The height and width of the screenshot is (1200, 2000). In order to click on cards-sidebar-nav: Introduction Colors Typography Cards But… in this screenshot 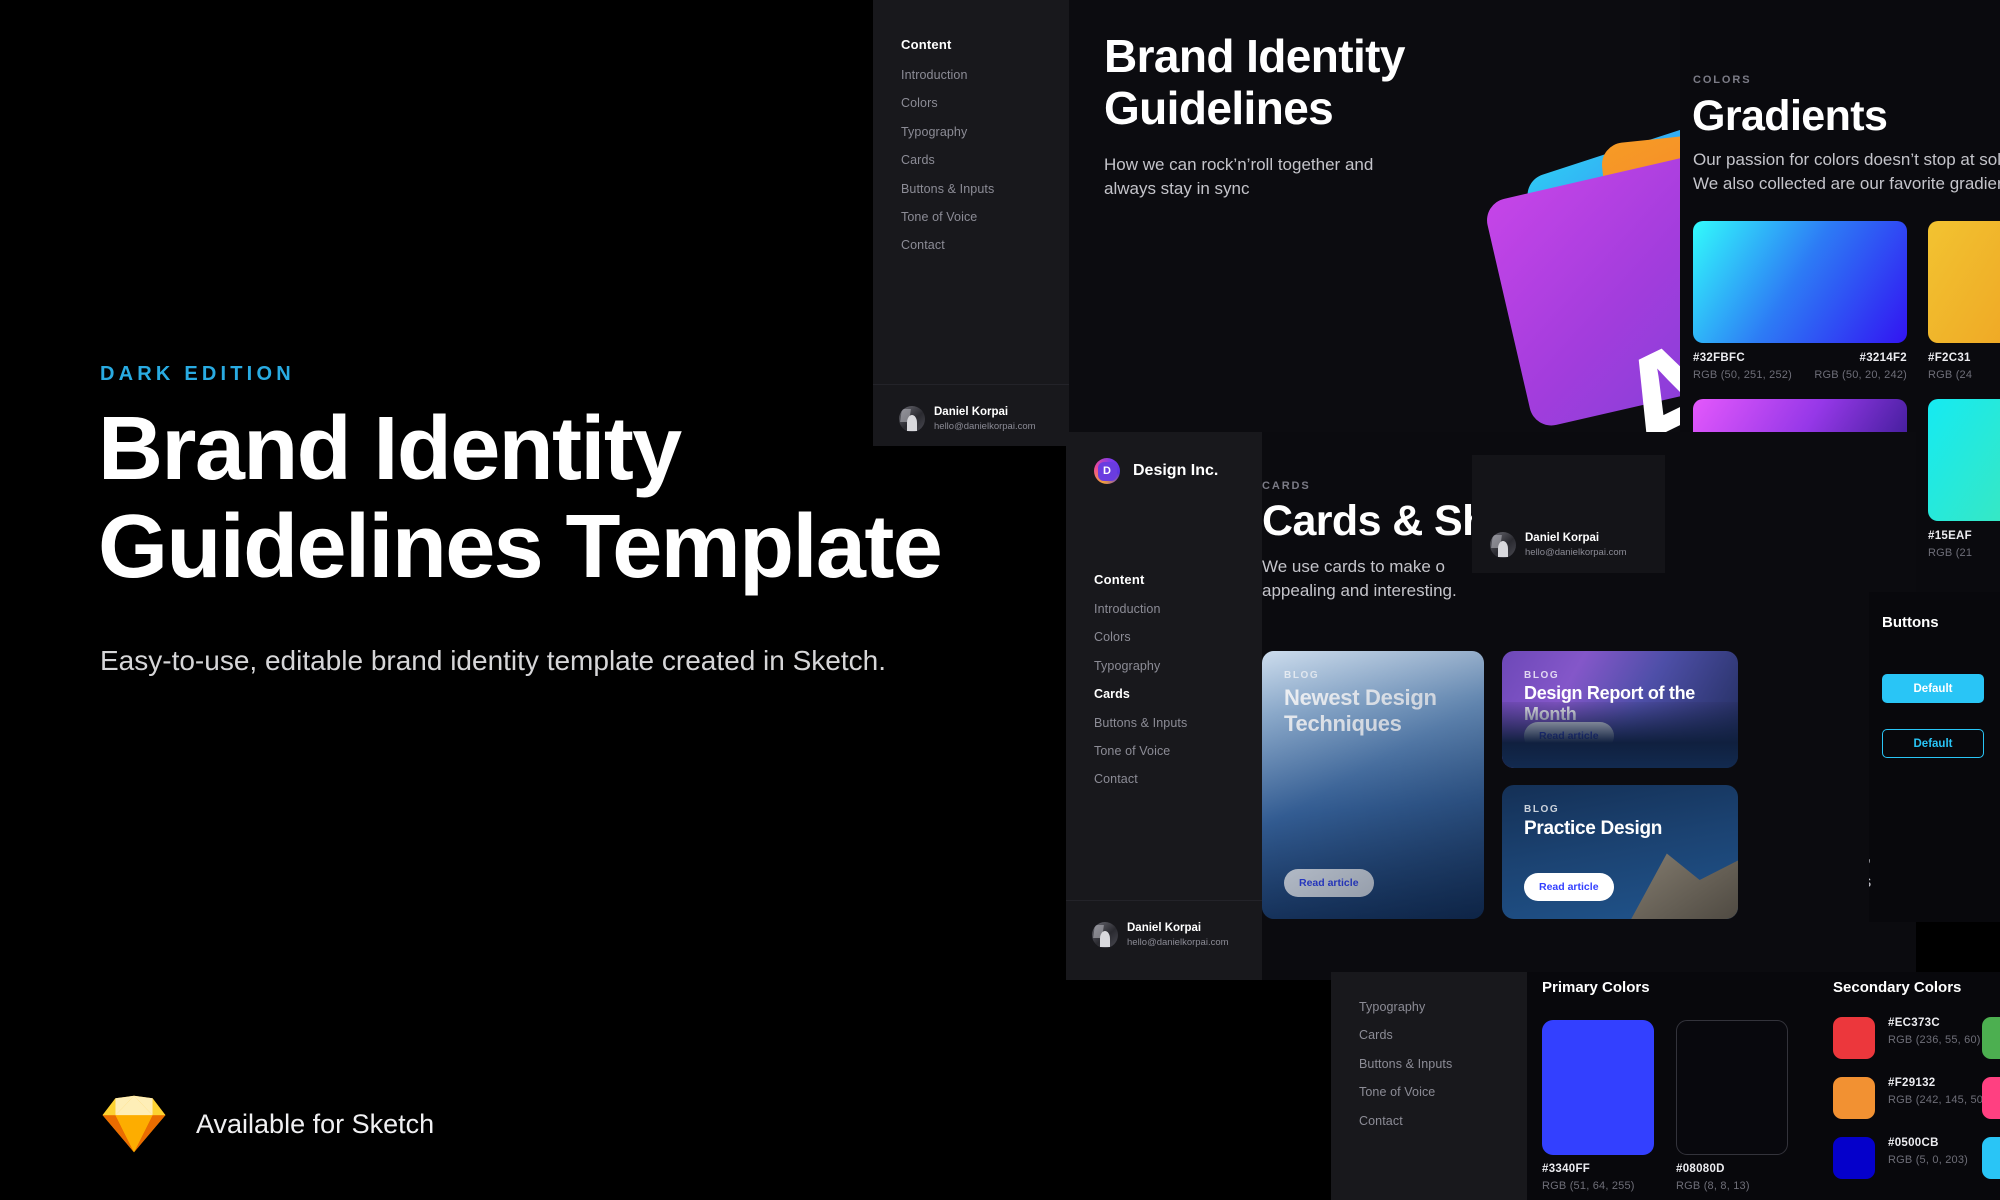, I will do `click(1140, 694)`.